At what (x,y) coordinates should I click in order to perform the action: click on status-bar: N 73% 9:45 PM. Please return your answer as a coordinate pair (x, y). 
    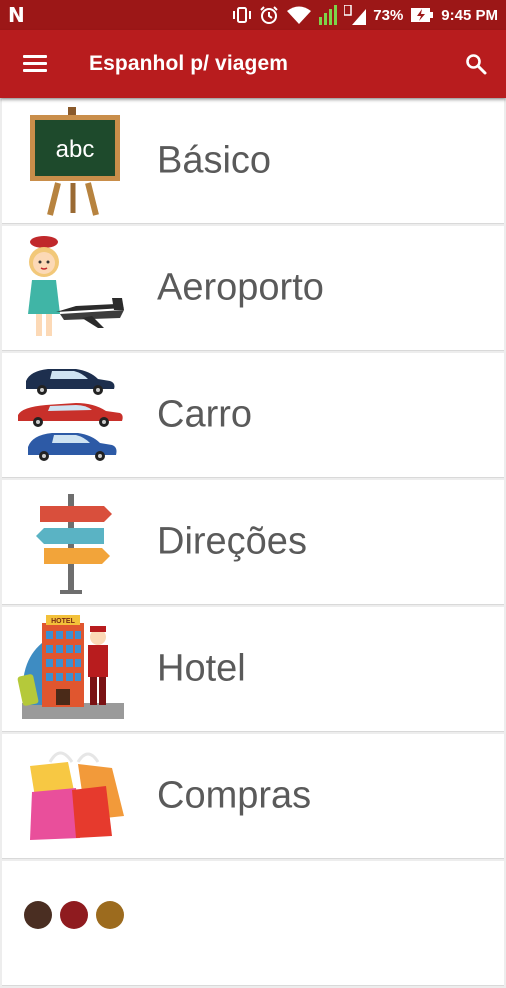
    Looking at the image, I should click on (253, 15).